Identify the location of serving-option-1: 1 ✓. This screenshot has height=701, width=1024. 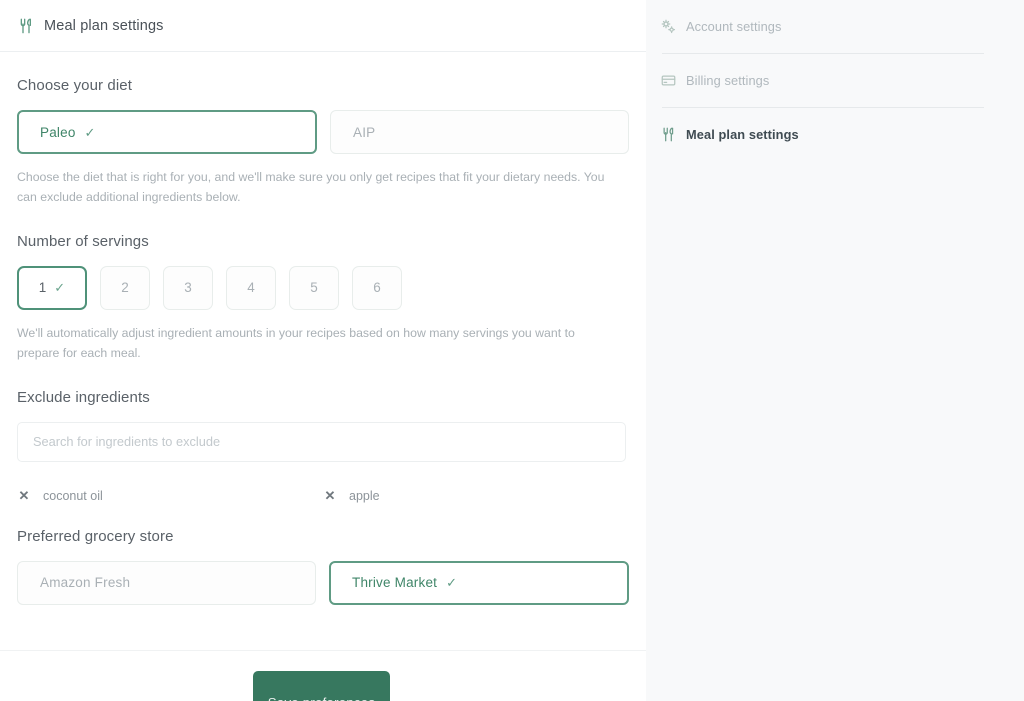
(52, 287).